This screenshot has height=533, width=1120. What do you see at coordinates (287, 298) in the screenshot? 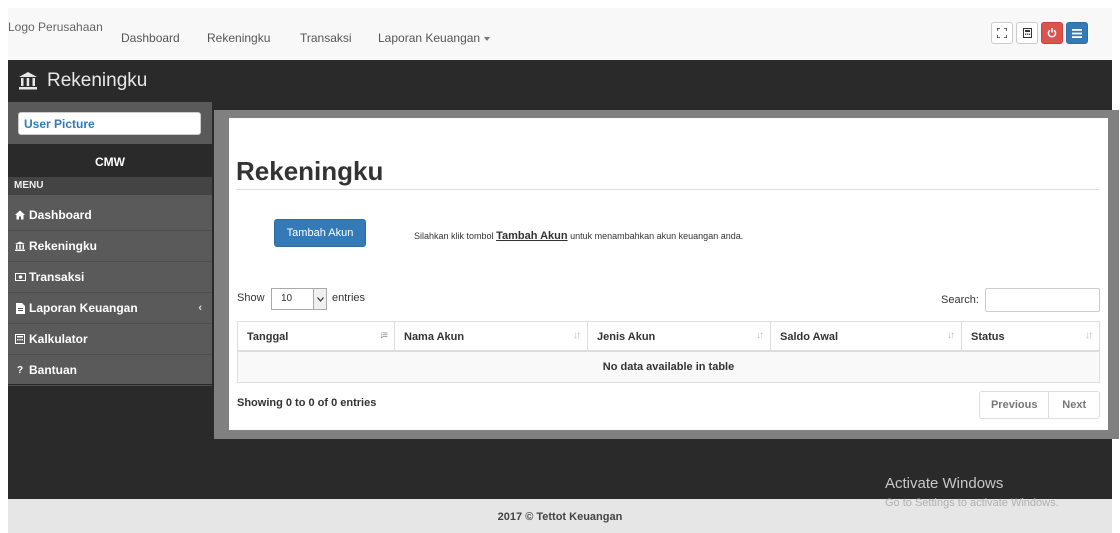
I see `page-size-value: 10` at bounding box center [287, 298].